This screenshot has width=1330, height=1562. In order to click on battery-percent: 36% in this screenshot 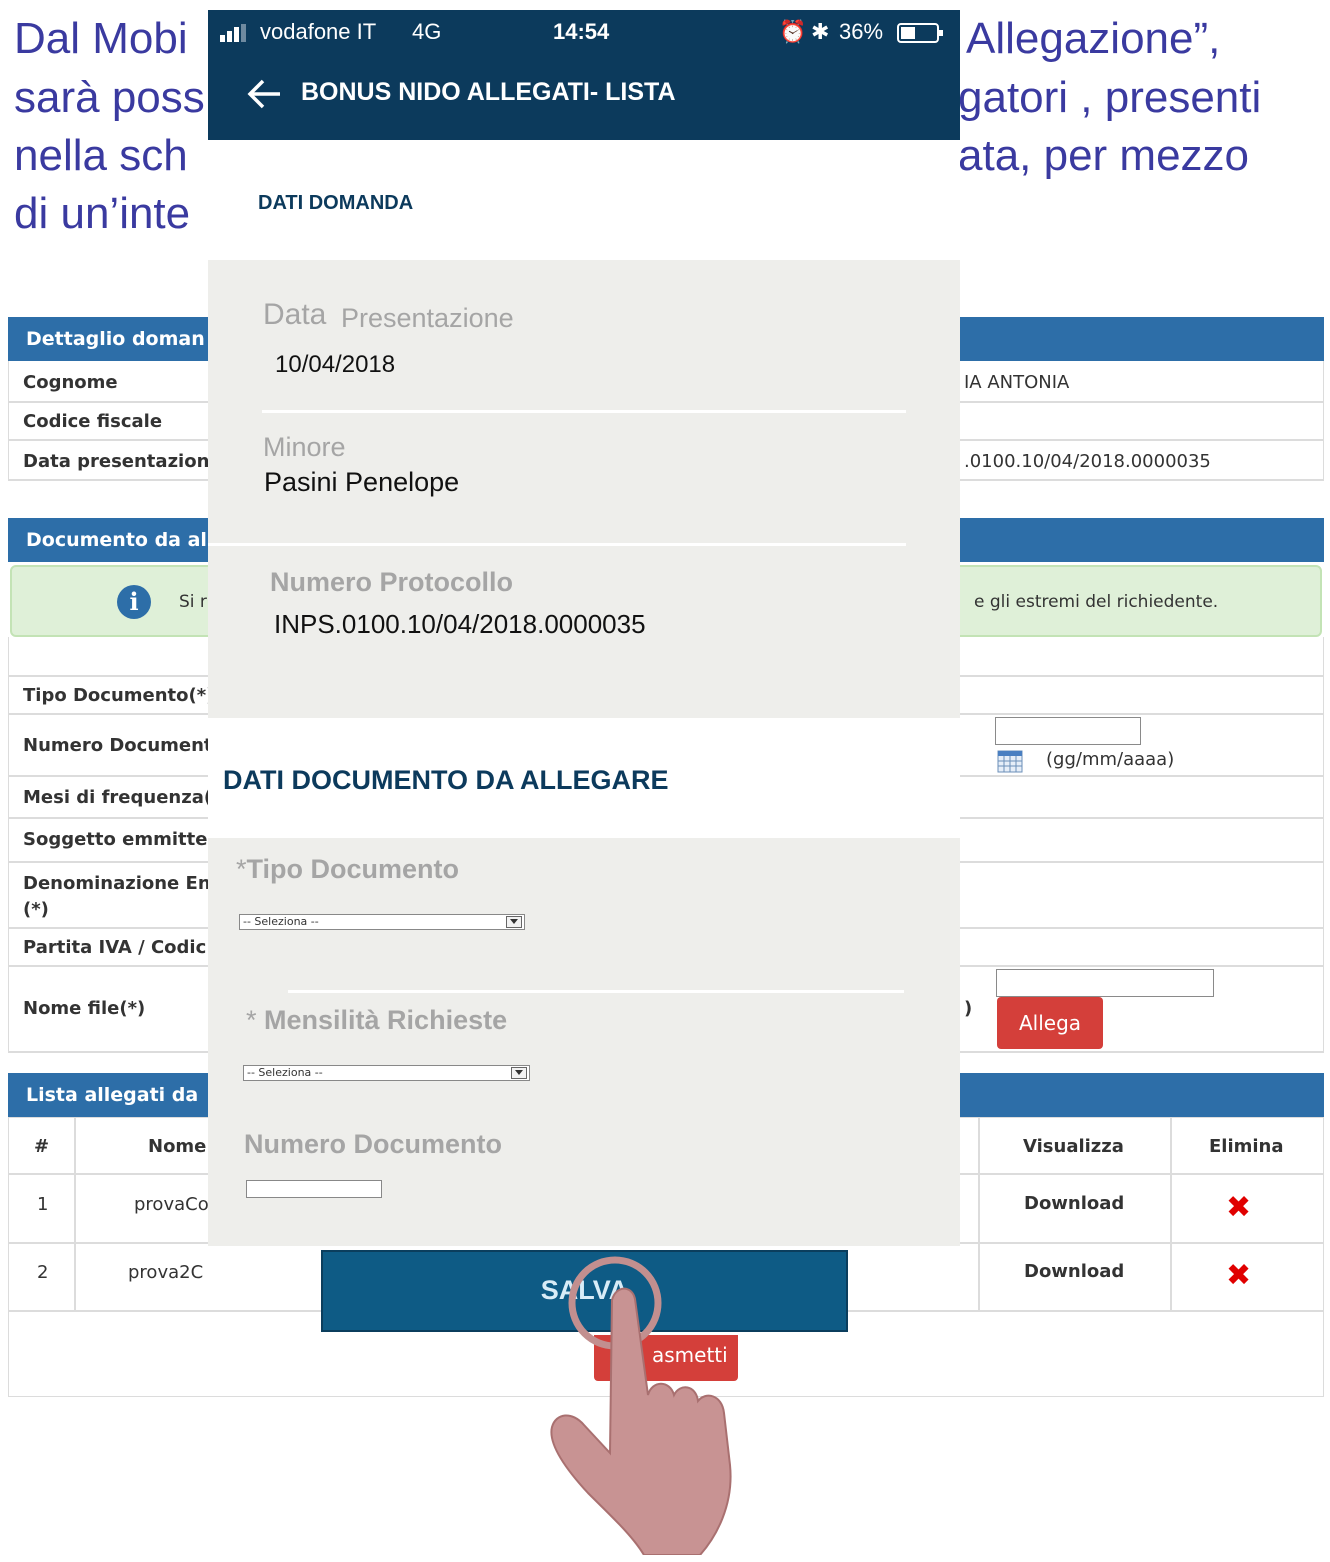, I will do `click(861, 31)`.